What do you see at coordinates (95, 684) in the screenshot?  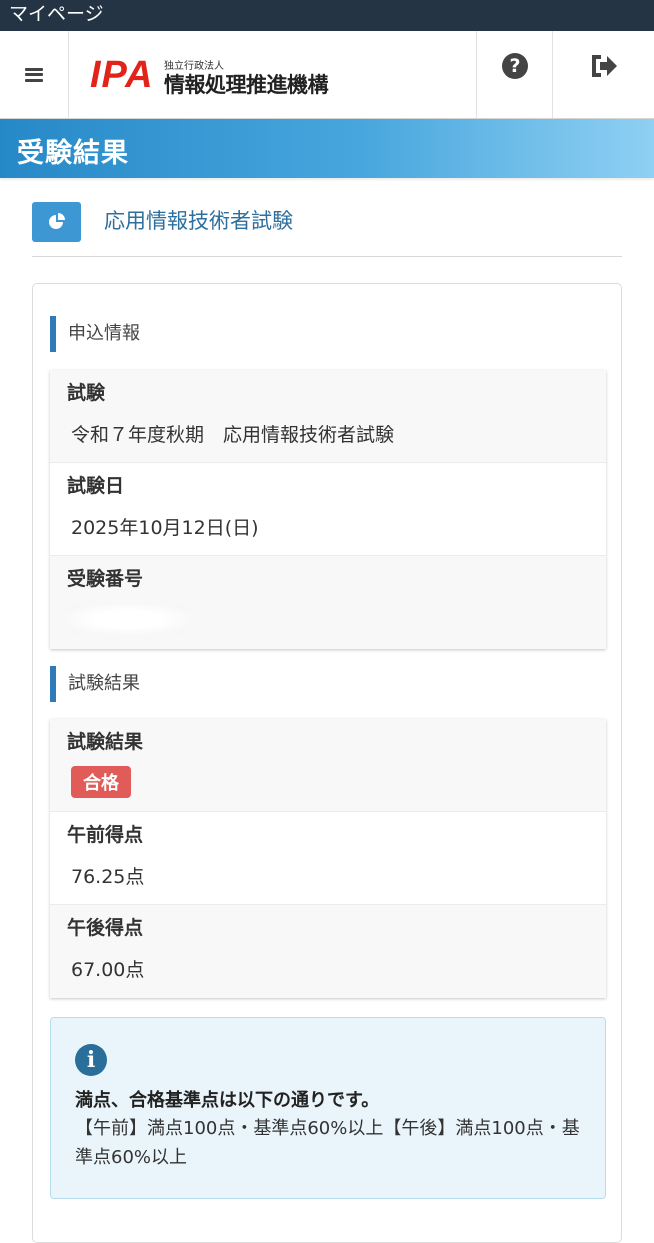 I see `result-section-title: 試験結果` at bounding box center [95, 684].